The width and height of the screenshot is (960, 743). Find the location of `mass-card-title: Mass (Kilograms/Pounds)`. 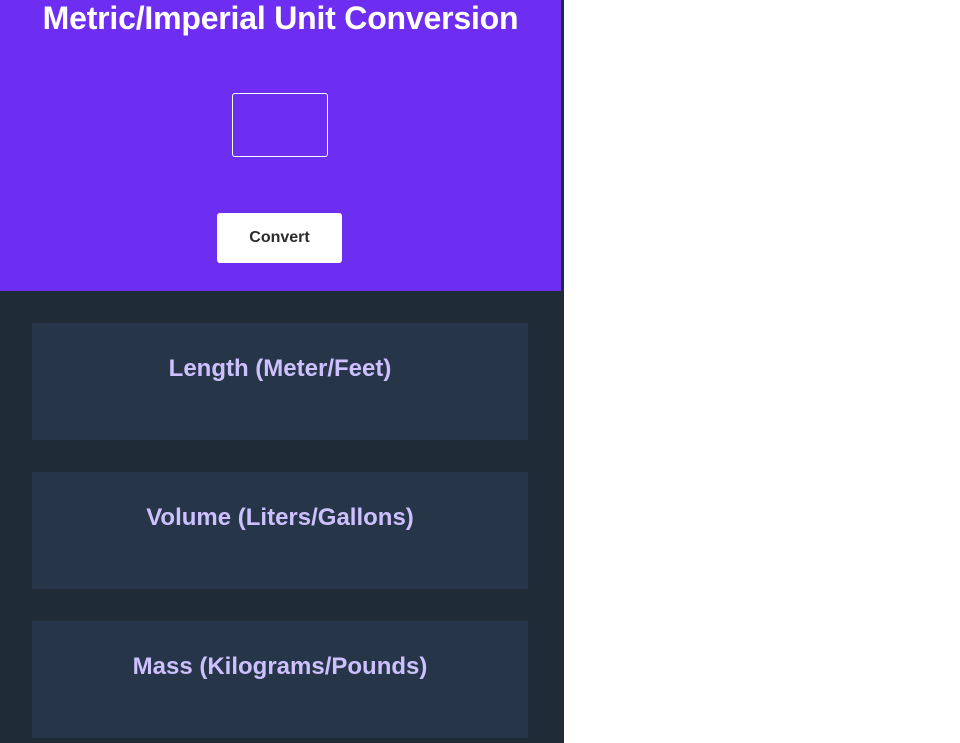

mass-card-title: Mass (Kilograms/Pounds) is located at coordinates (280, 666).